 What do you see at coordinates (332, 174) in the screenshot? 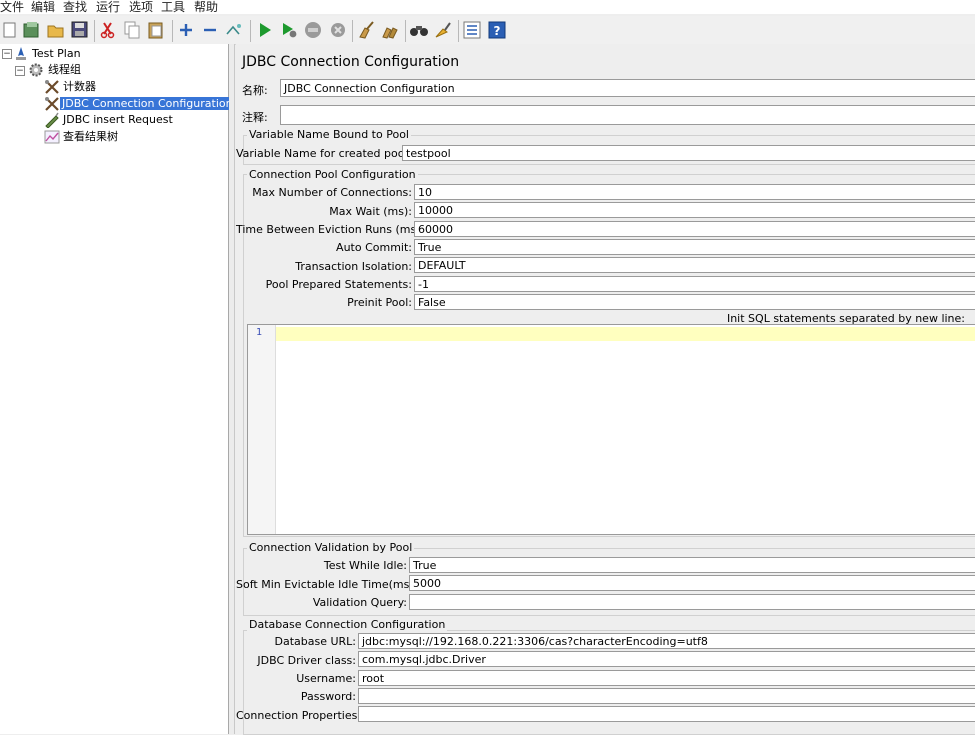
I see `pool-configuration-group-title: Connection Pool Configuration` at bounding box center [332, 174].